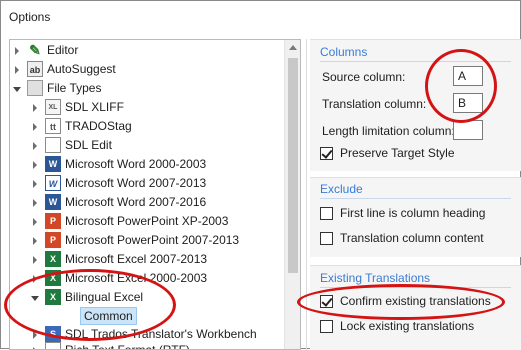  I want to click on first-line-heading-label: First line is column heading, so click(413, 213).